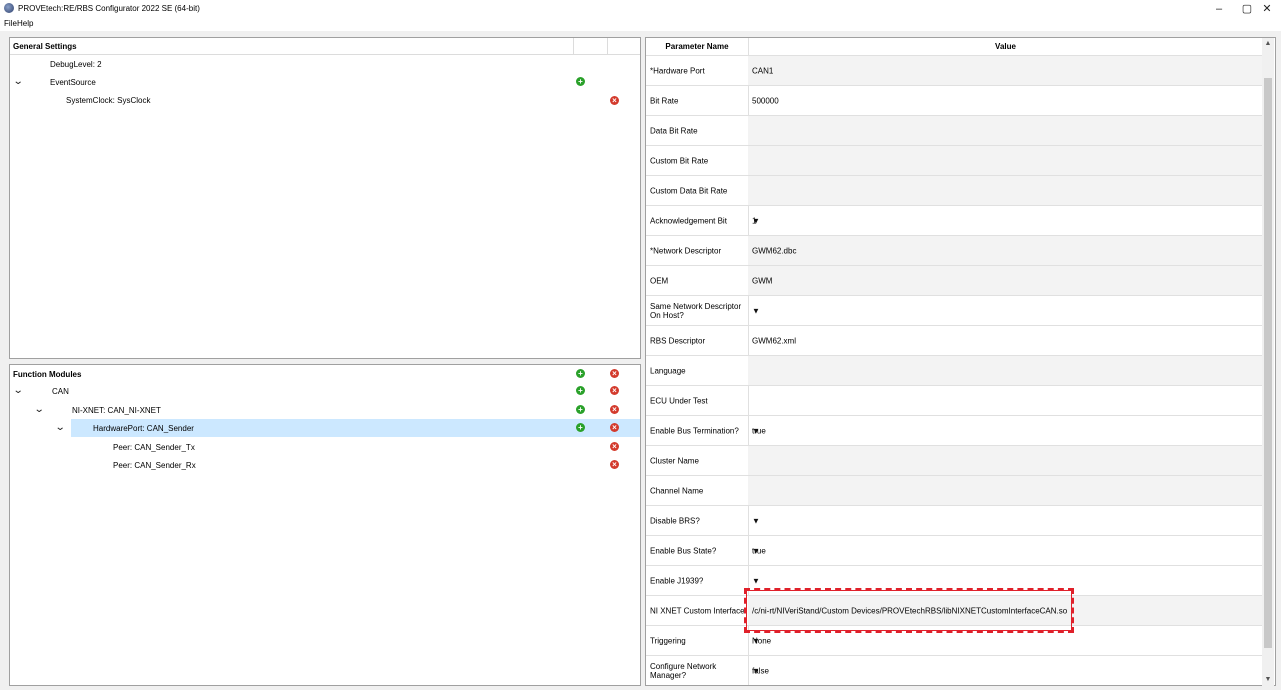 The height and width of the screenshot is (690, 1281). I want to click on tree-item-label: CAN, so click(60, 391).